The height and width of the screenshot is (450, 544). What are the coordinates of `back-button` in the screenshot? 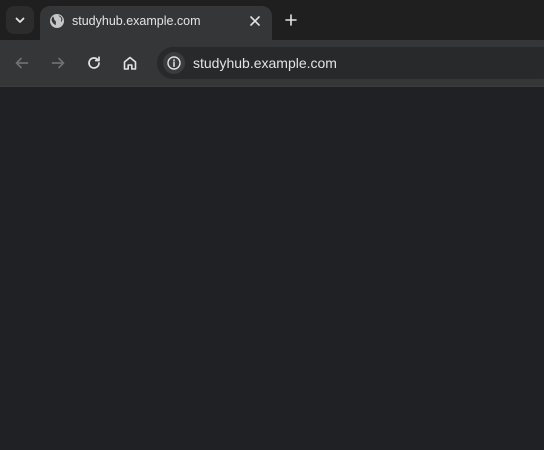 It's located at (22, 63).